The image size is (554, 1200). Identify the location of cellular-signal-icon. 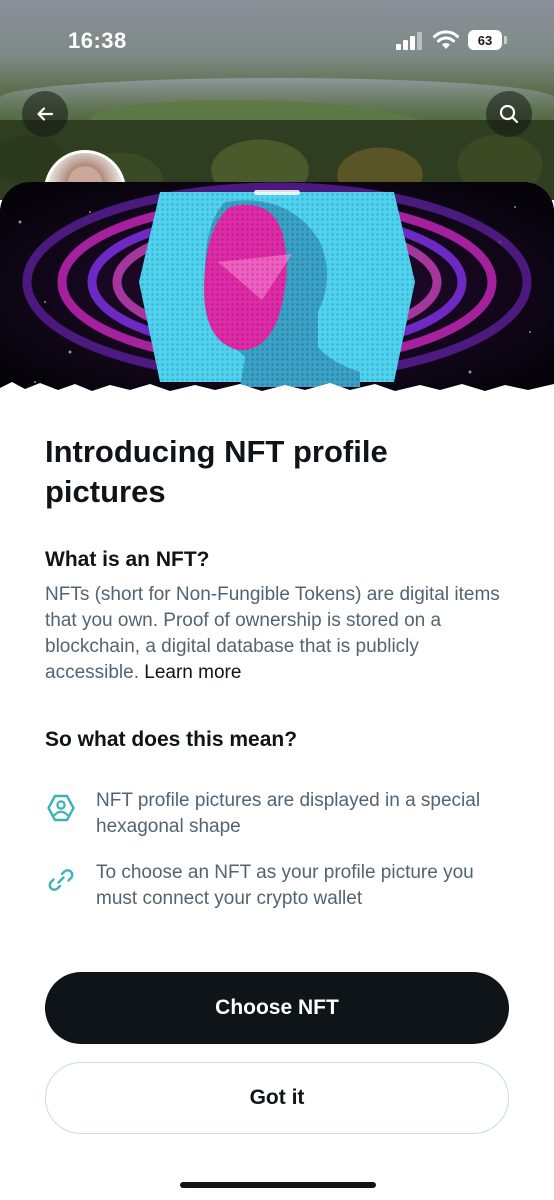
(409, 41).